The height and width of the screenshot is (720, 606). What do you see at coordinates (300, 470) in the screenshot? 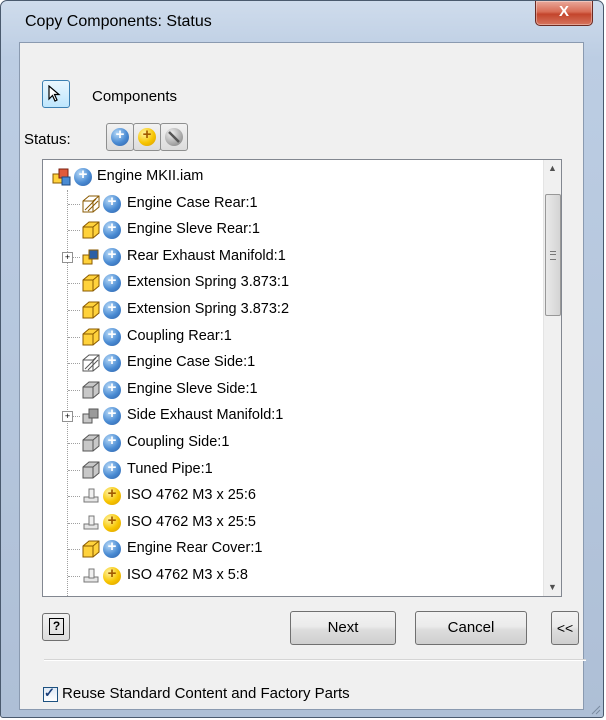
I see `tree-node: Tuned Pipe:1` at bounding box center [300, 470].